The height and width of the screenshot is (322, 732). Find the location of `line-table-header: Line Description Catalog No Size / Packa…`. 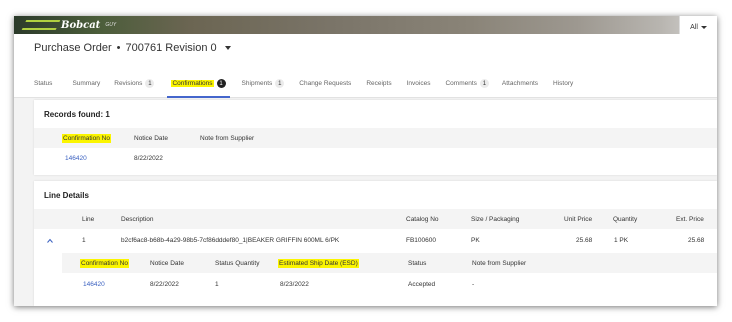

line-table-header: Line Description Catalog No Size / Packa… is located at coordinates (375, 219).